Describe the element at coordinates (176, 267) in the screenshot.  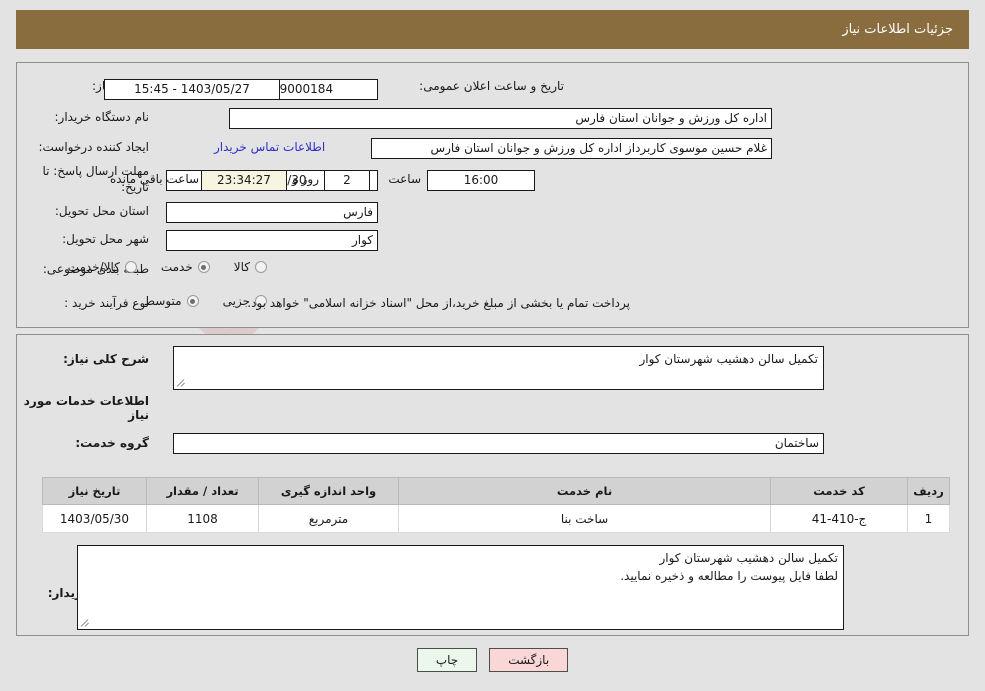
I see `subject-class-option-label: خدمت` at that location.